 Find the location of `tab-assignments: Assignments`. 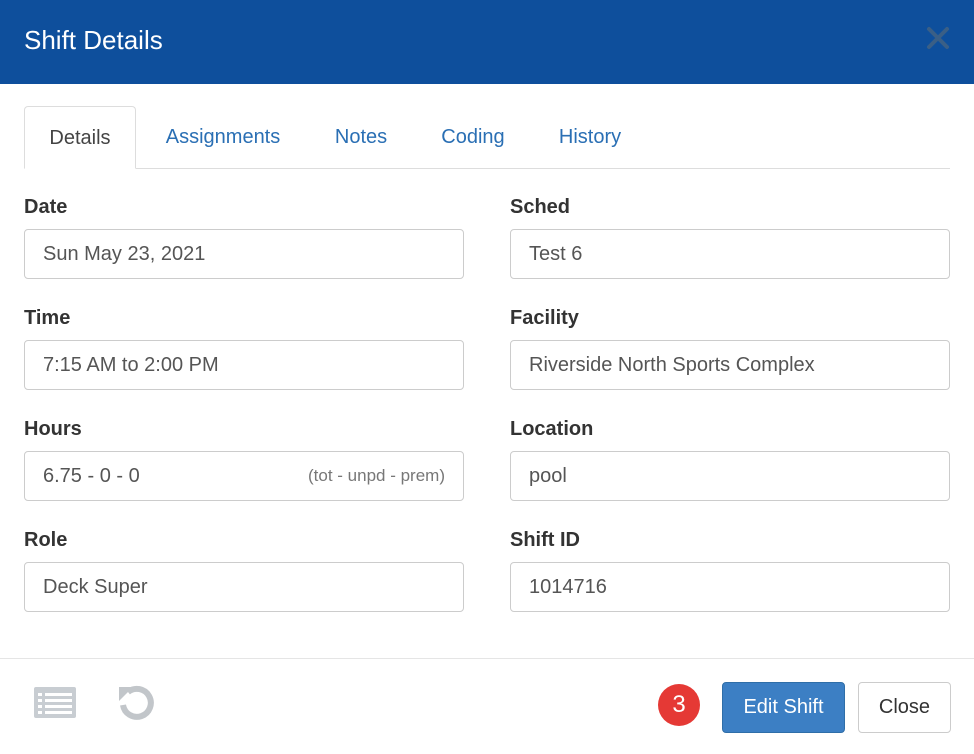

tab-assignments: Assignments is located at coordinates (223, 137).